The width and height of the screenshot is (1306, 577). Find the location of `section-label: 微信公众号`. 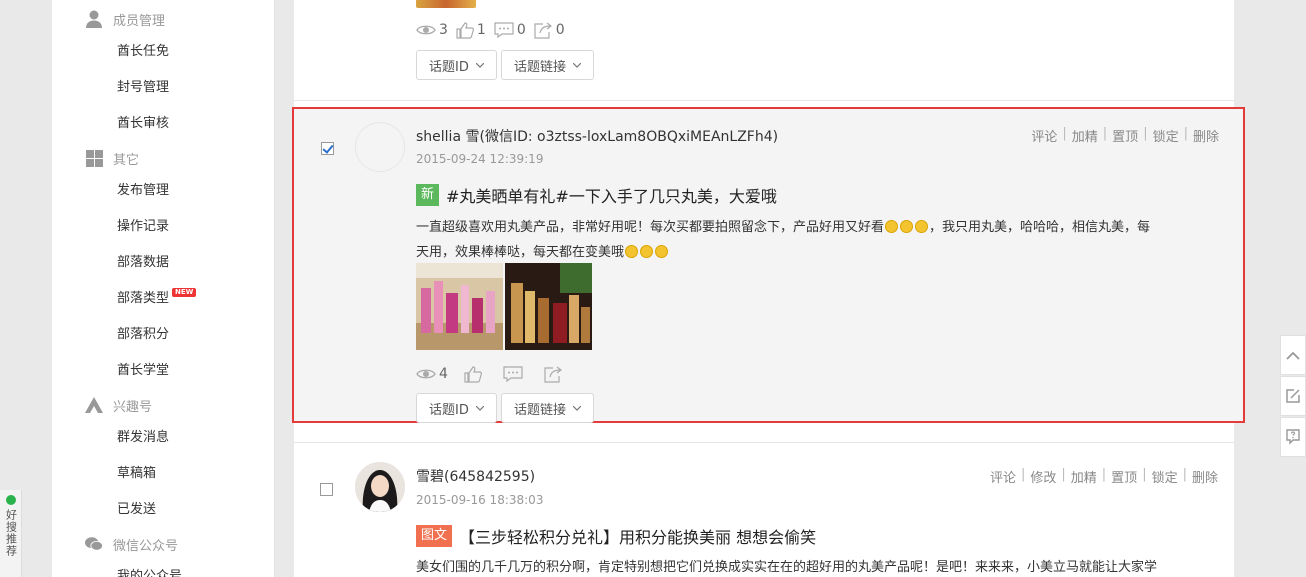

section-label: 微信公众号 is located at coordinates (146, 546).